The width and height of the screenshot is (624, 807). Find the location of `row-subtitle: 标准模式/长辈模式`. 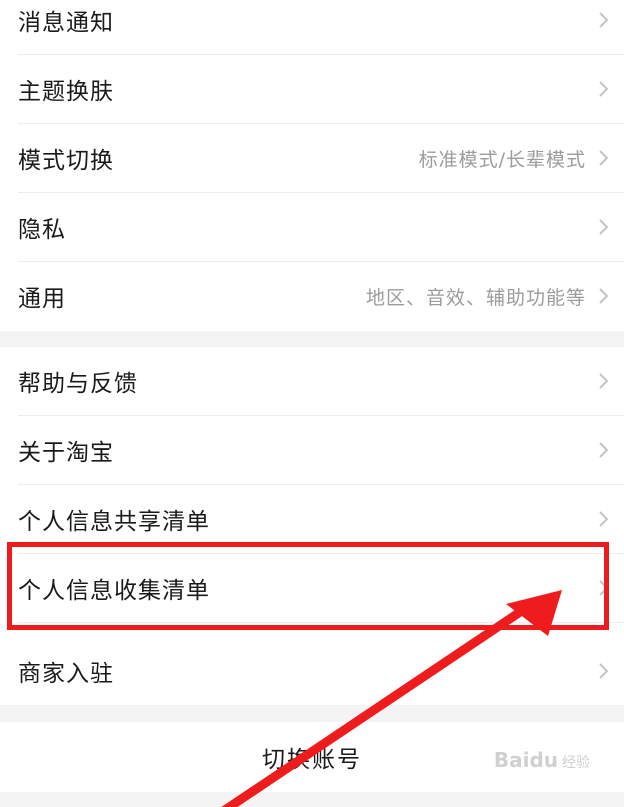

row-subtitle: 标准模式/长辈模式 is located at coordinates (502, 159).